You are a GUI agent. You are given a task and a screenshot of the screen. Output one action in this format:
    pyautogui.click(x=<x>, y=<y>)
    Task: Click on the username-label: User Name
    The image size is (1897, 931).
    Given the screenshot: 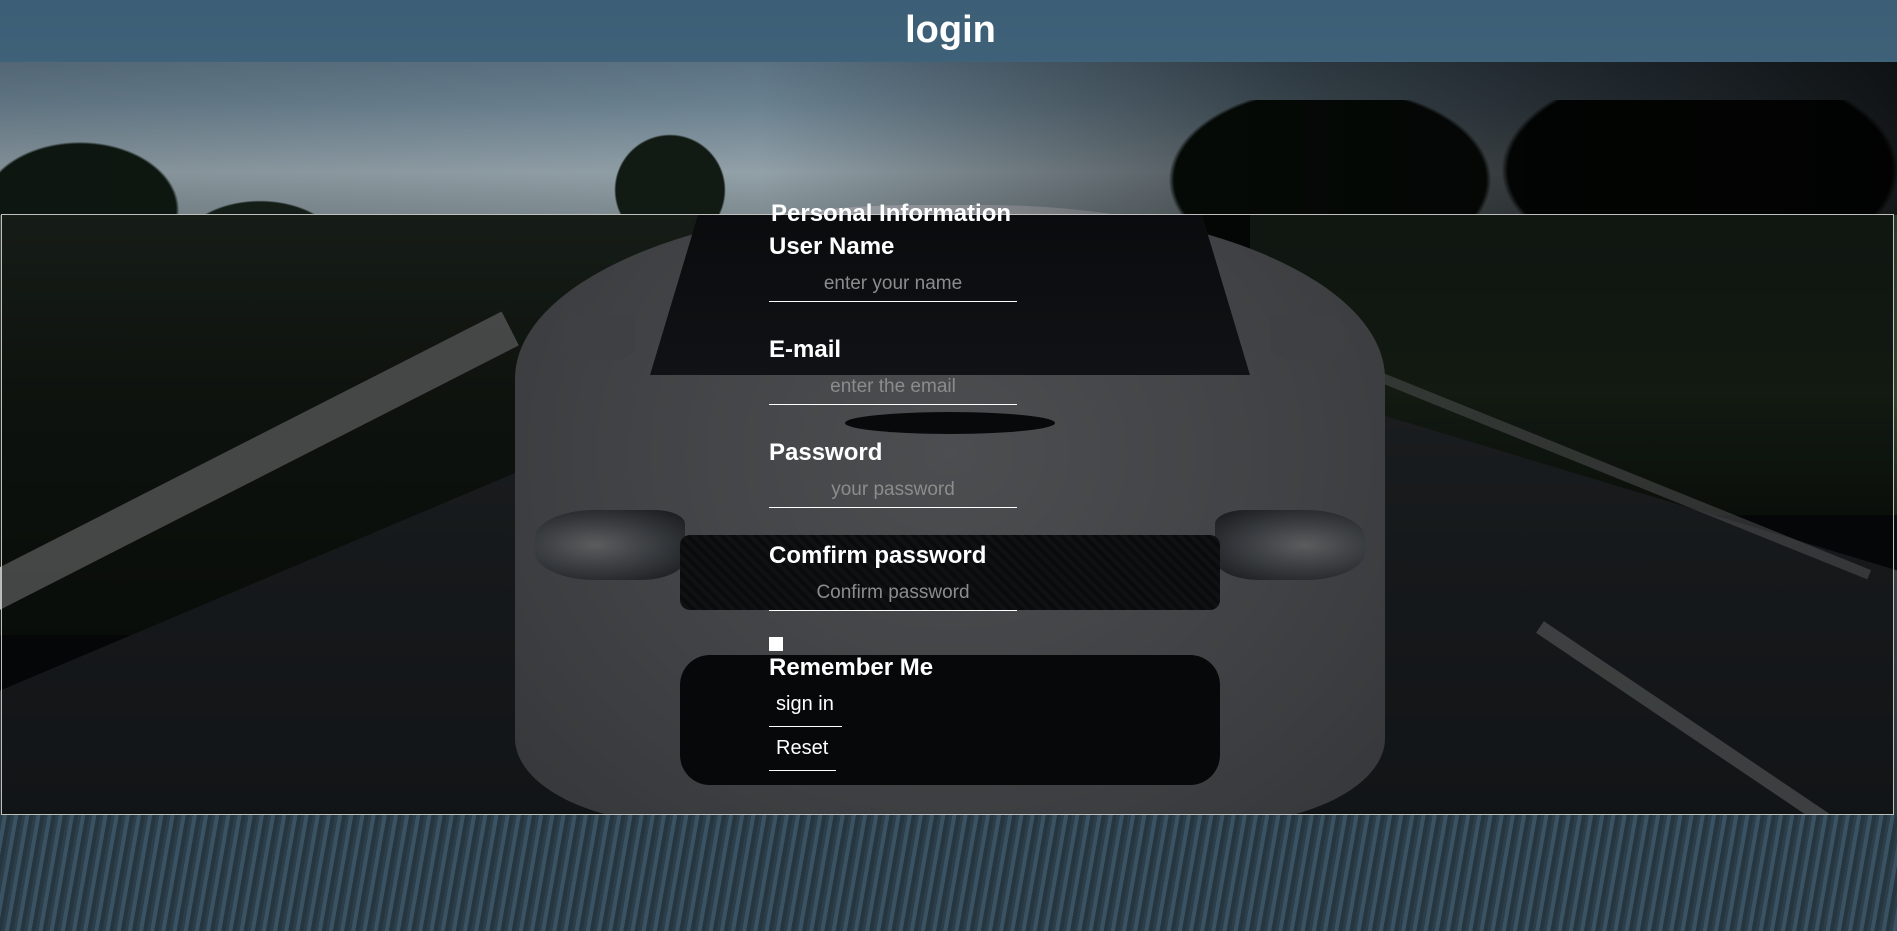 What is the action you would take?
    pyautogui.click(x=832, y=246)
    